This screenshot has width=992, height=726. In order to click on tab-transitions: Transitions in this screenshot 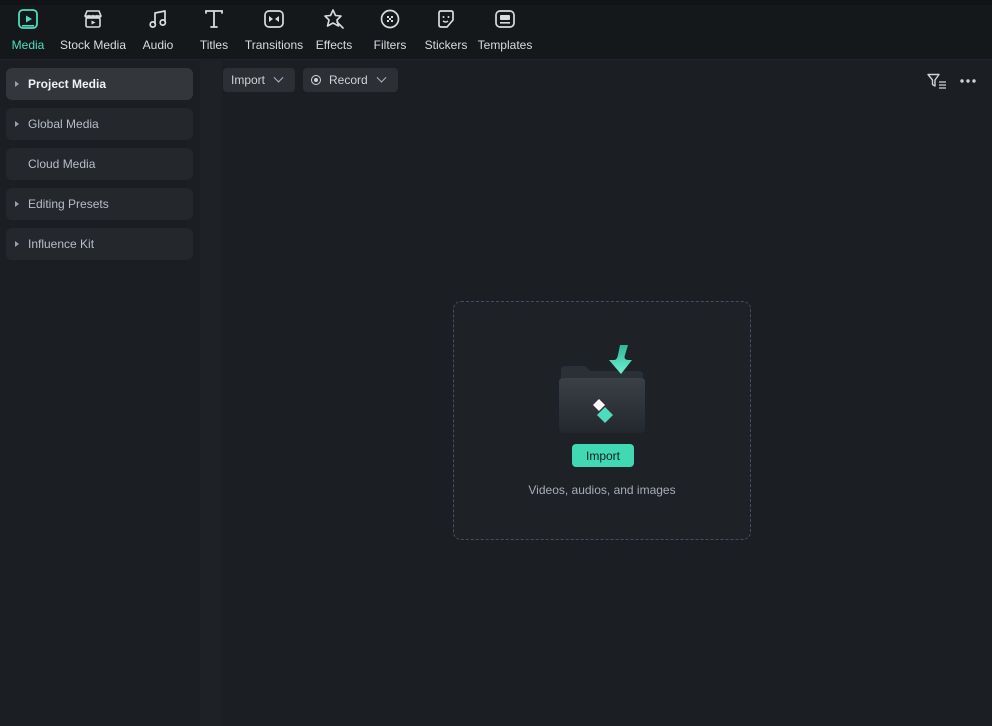, I will do `click(274, 32)`.